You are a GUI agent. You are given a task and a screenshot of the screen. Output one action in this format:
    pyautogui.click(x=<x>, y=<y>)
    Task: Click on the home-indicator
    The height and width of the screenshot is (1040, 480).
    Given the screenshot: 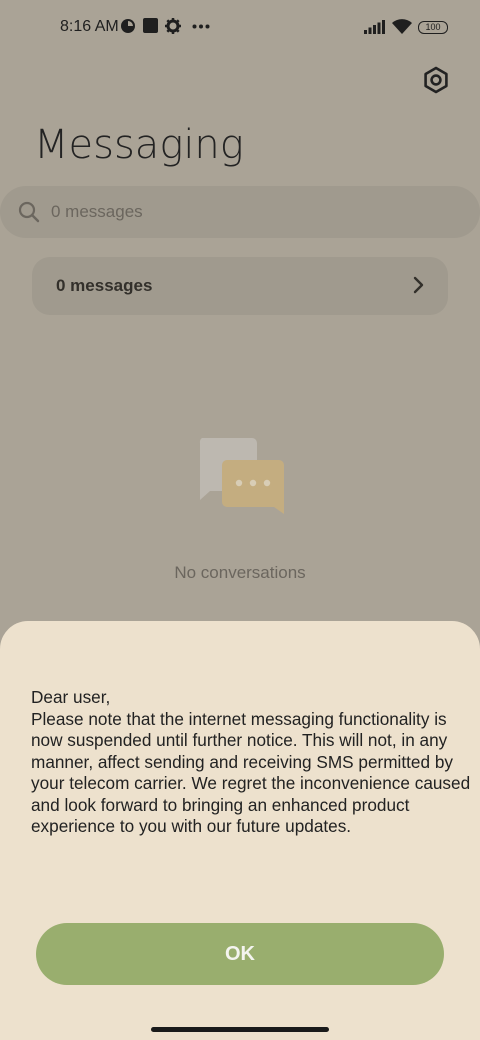 What is the action you would take?
    pyautogui.click(x=240, y=1029)
    